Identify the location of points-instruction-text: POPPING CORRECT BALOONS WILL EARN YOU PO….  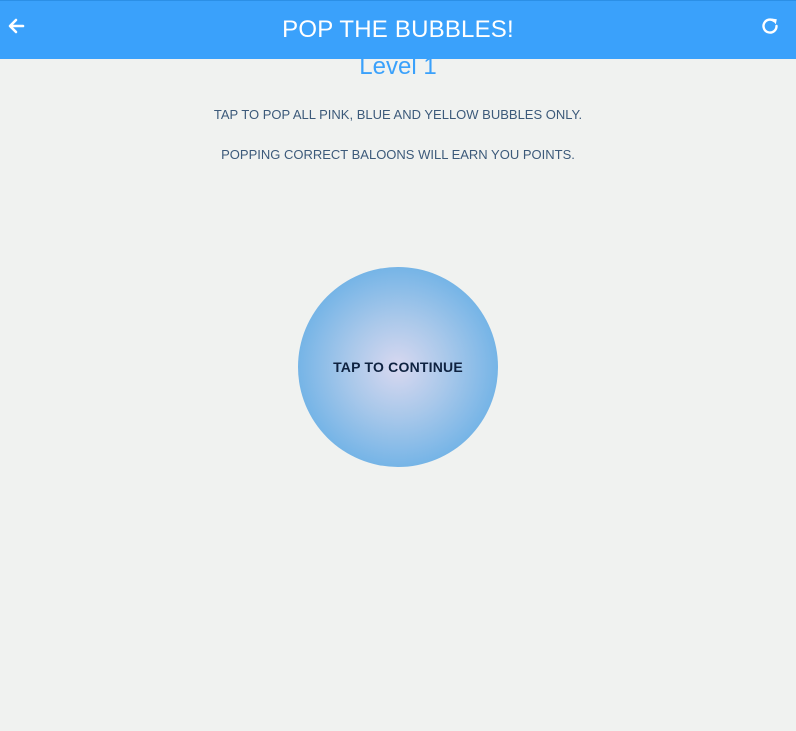
(398, 154).